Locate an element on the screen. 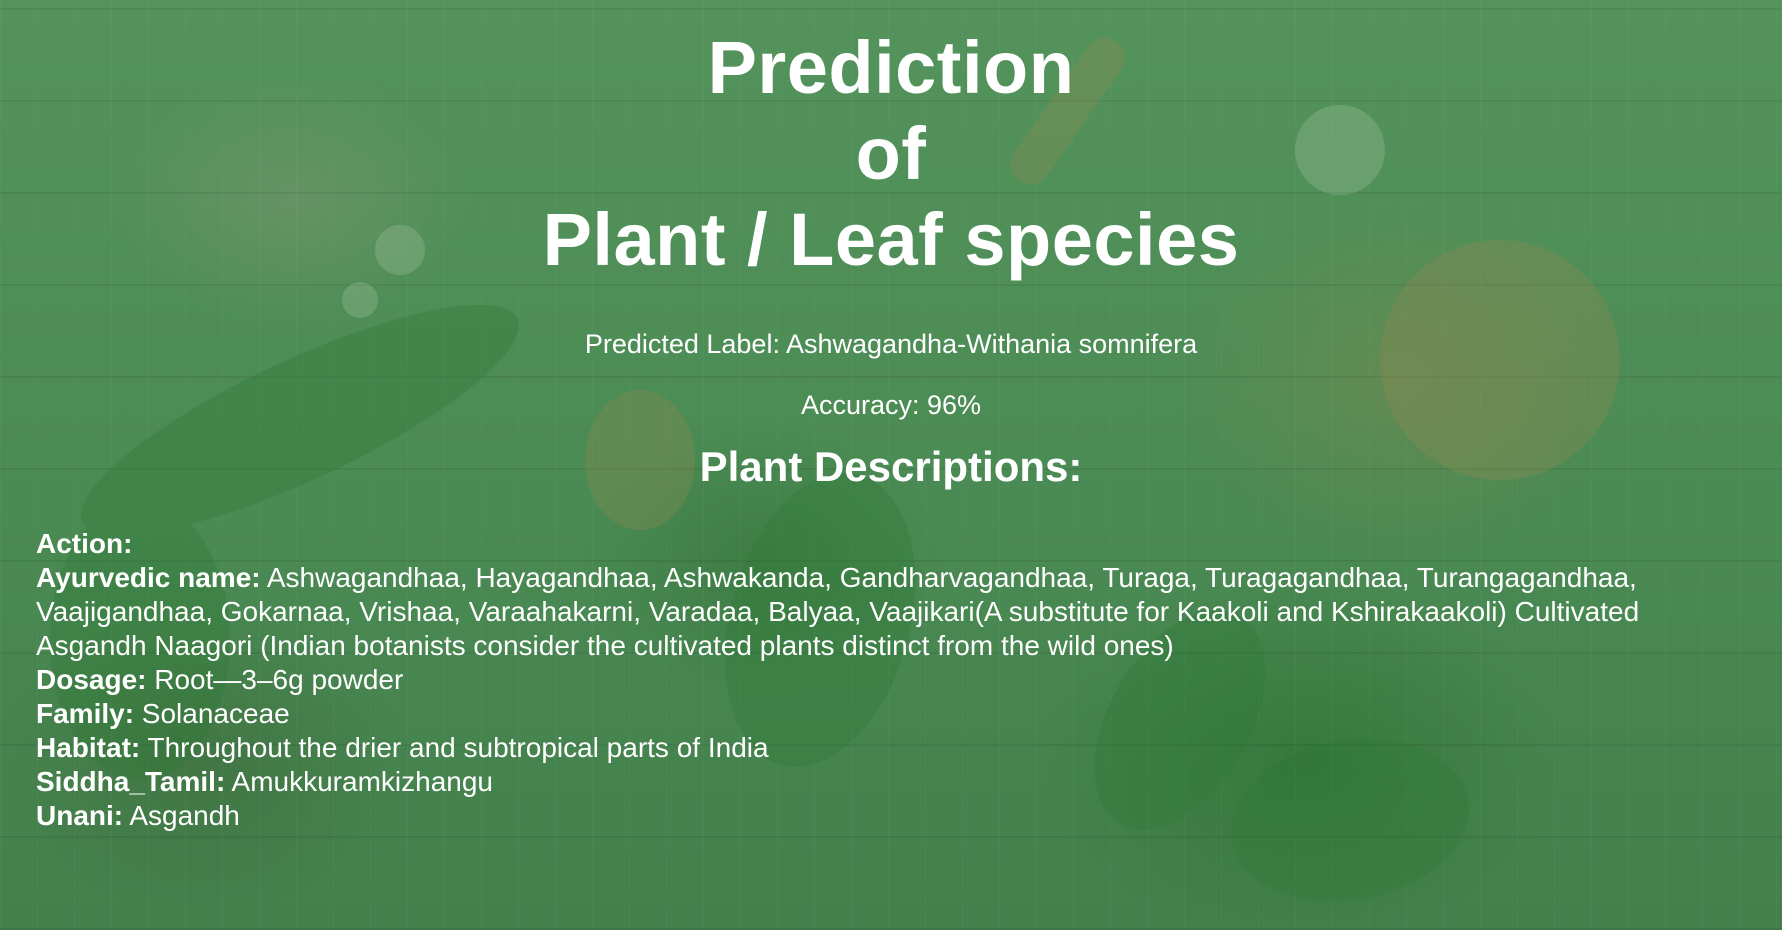 The image size is (1782, 930). detail-habitat-key: Habitat: is located at coordinates (88, 747).